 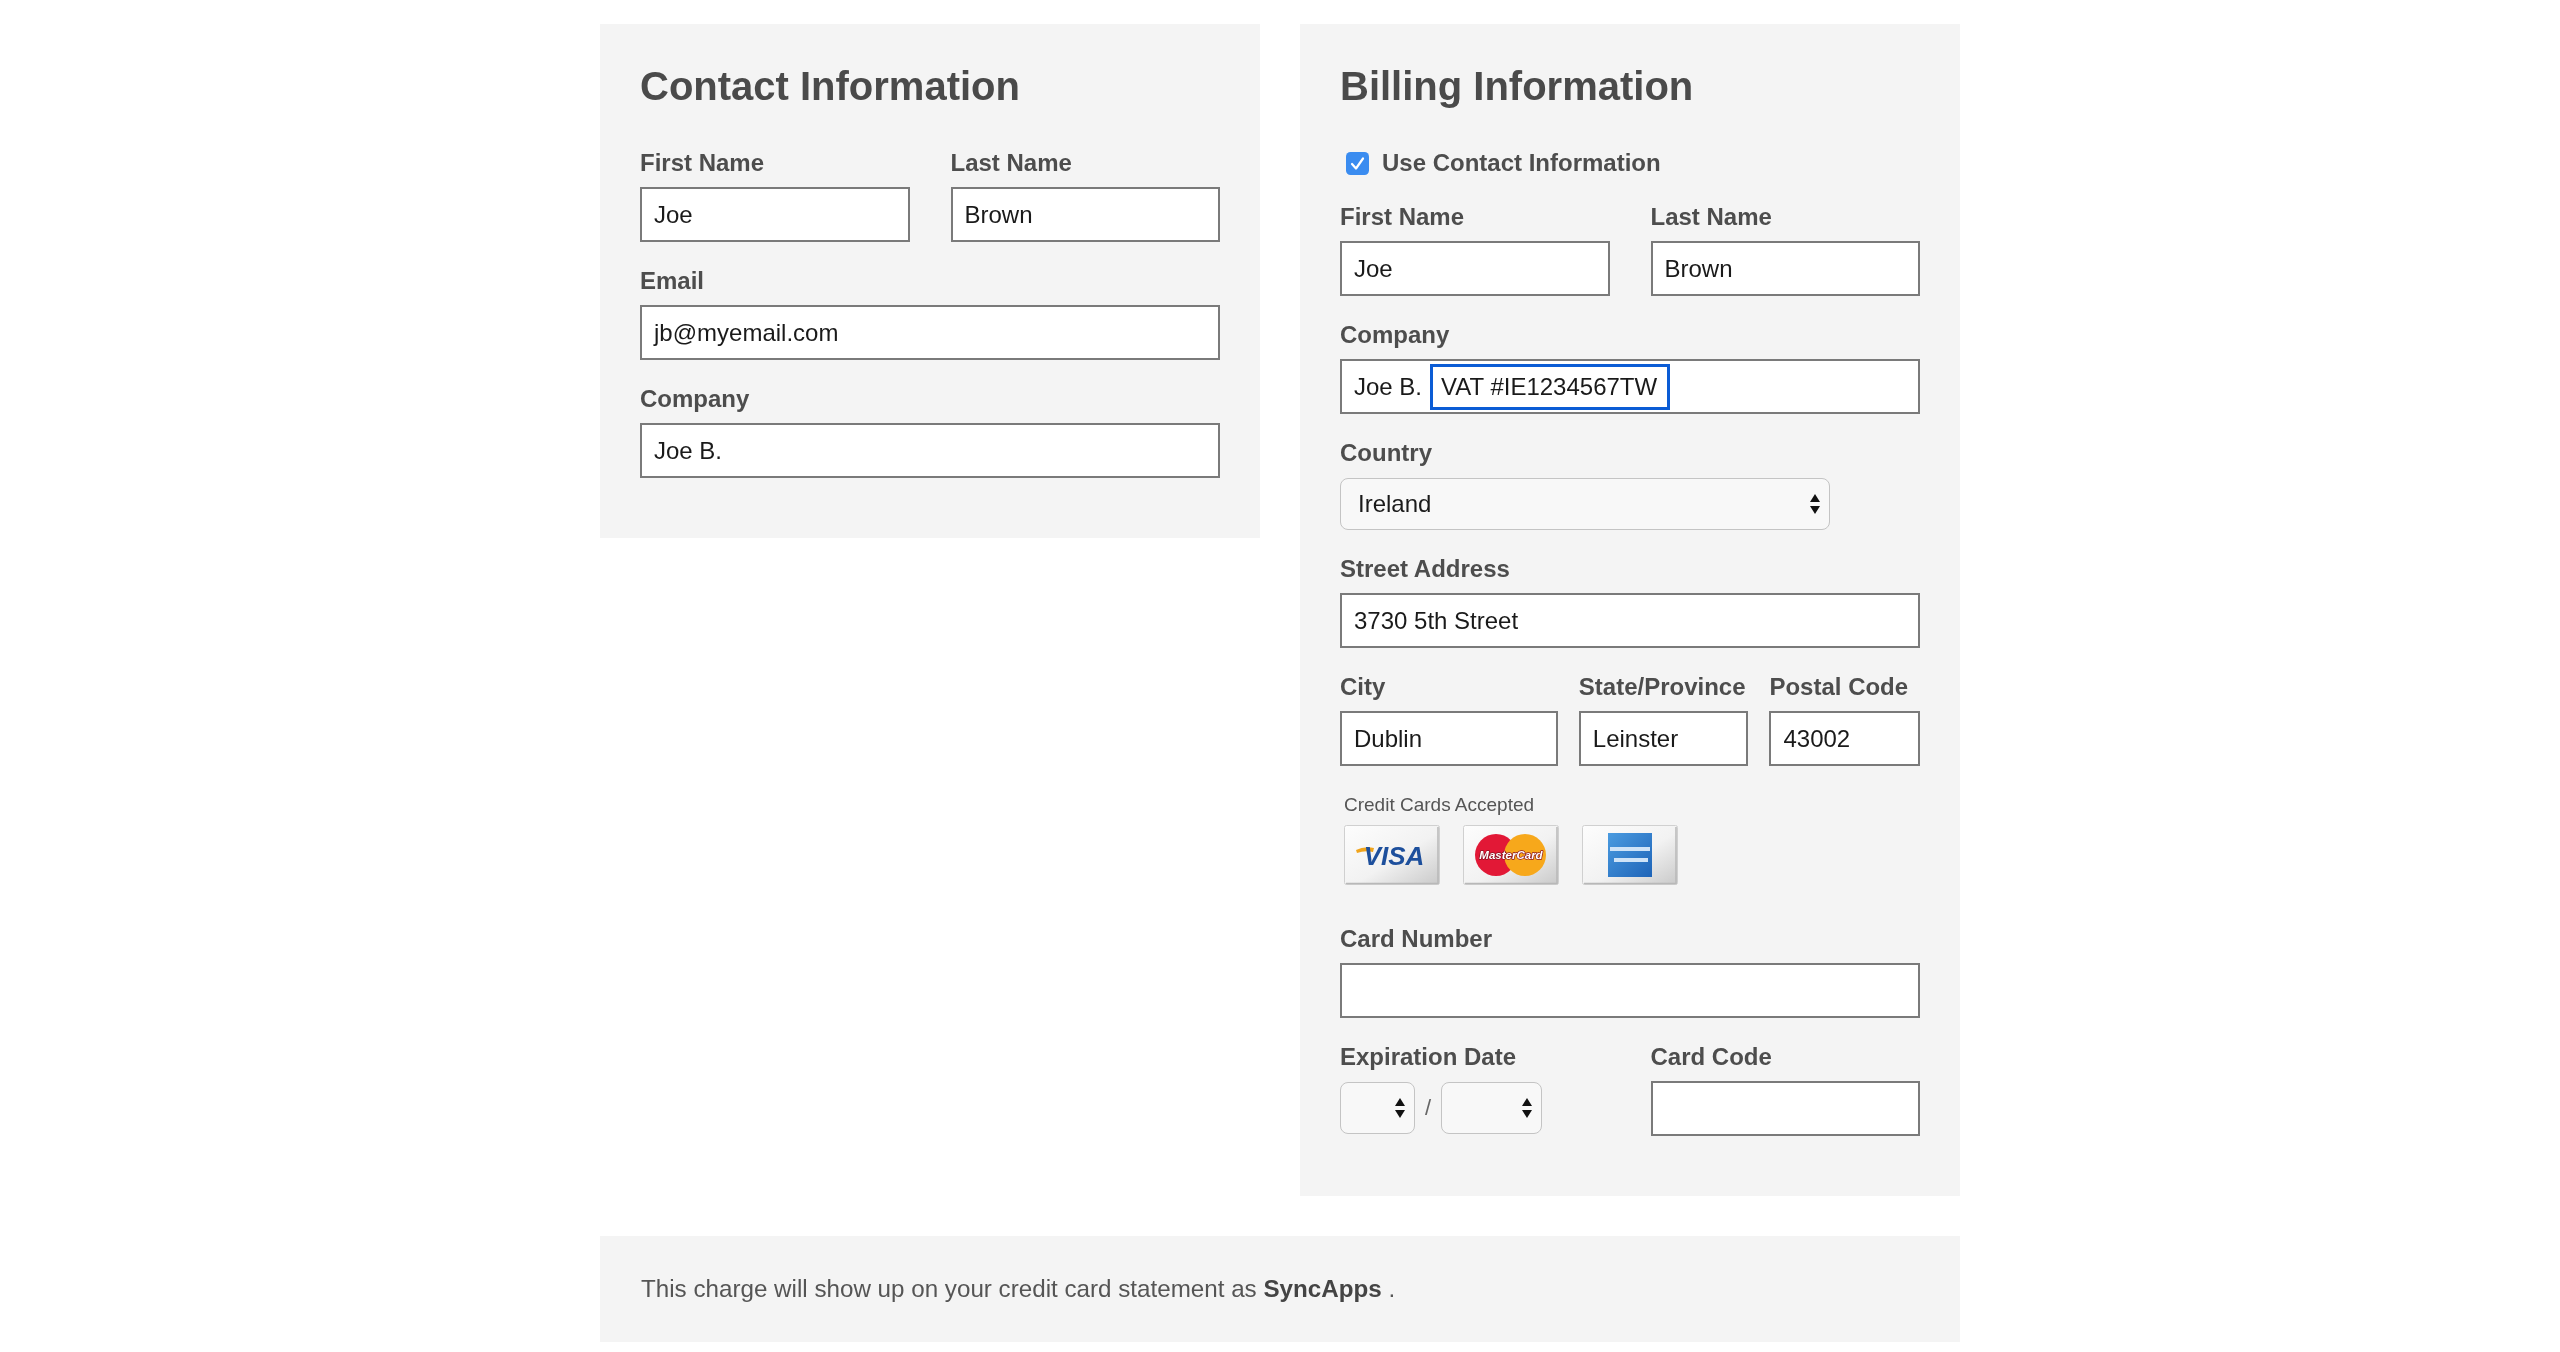 What do you see at coordinates (1521, 163) in the screenshot?
I see `checkbox-label: Use Contact Information` at bounding box center [1521, 163].